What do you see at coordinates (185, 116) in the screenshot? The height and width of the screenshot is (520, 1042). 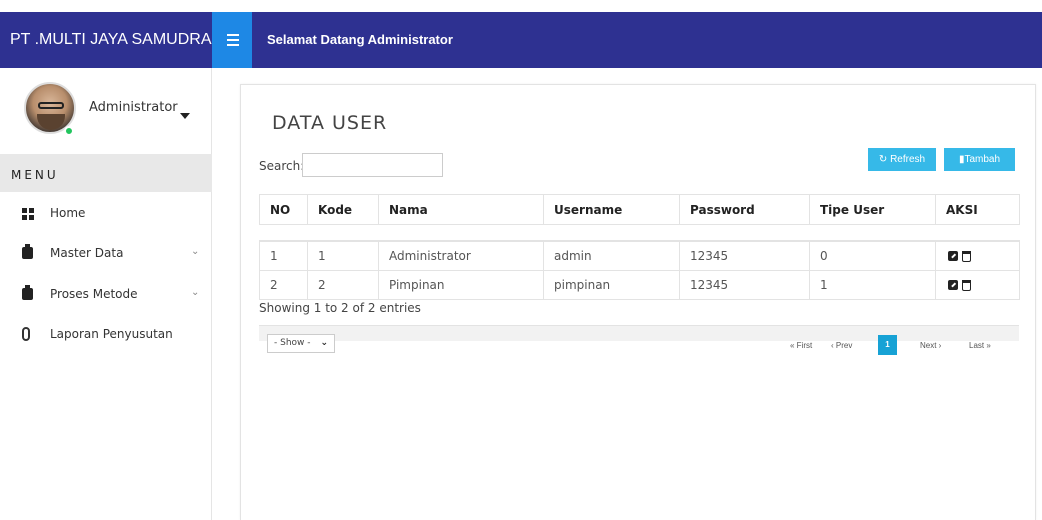 I see `caret-down-icon` at bounding box center [185, 116].